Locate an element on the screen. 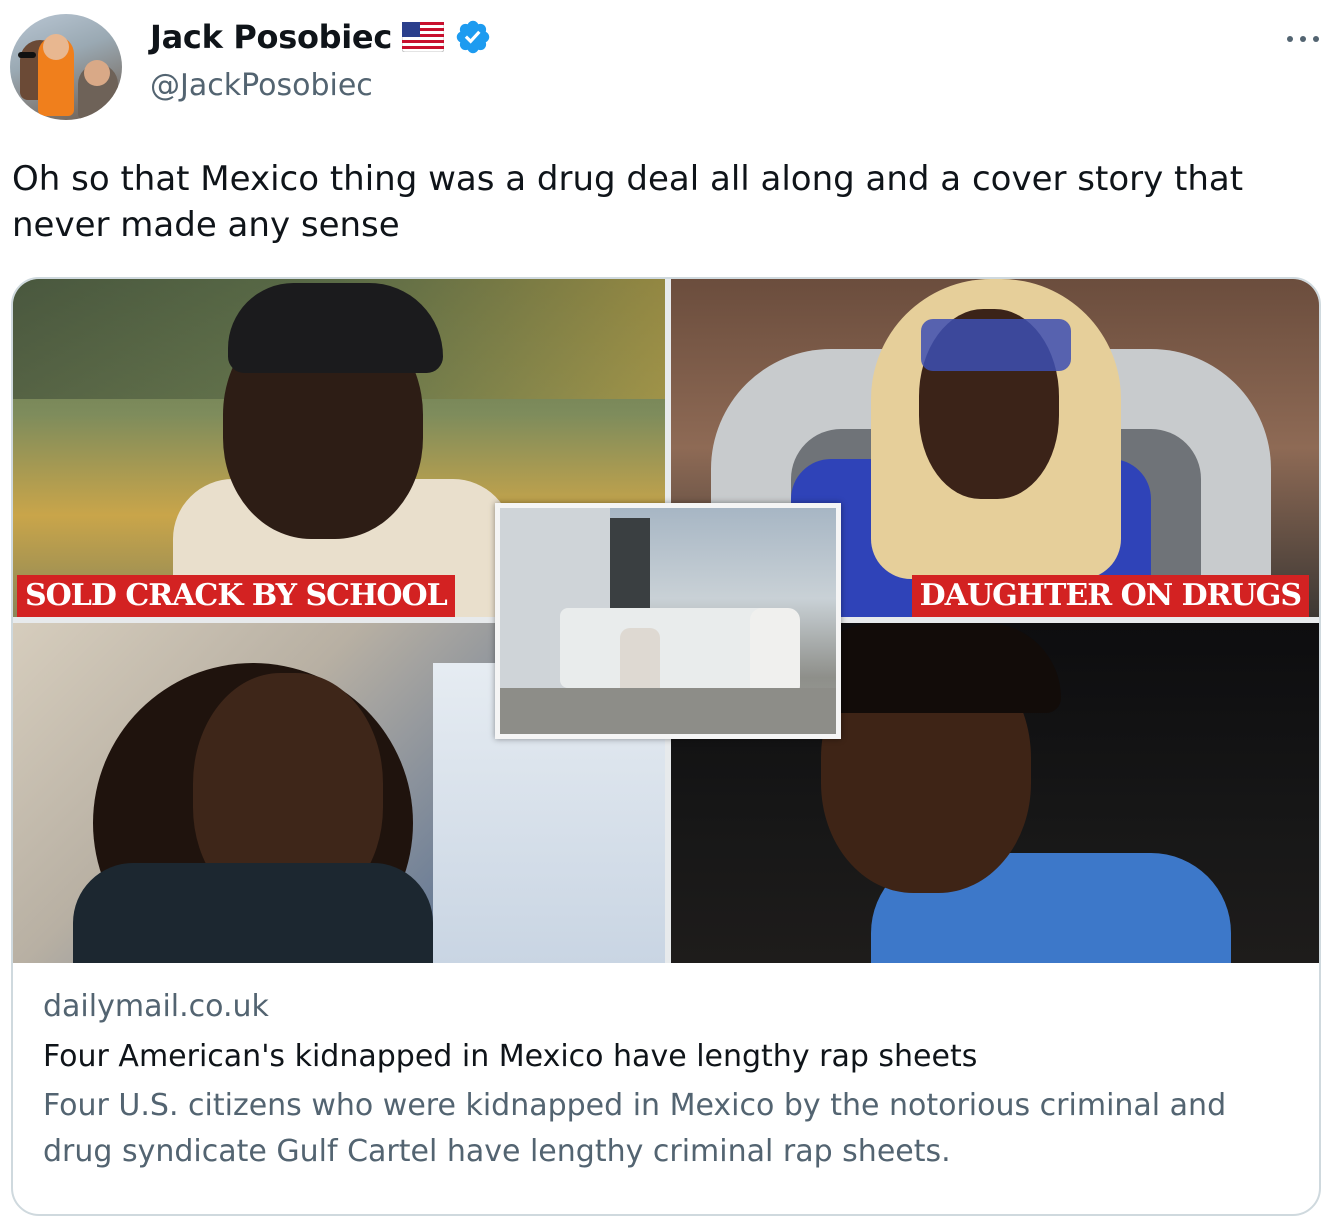 The width and height of the screenshot is (1337, 1226). tweet-header: Jack Posobiec @JackPosobiec is located at coordinates (668, 68).